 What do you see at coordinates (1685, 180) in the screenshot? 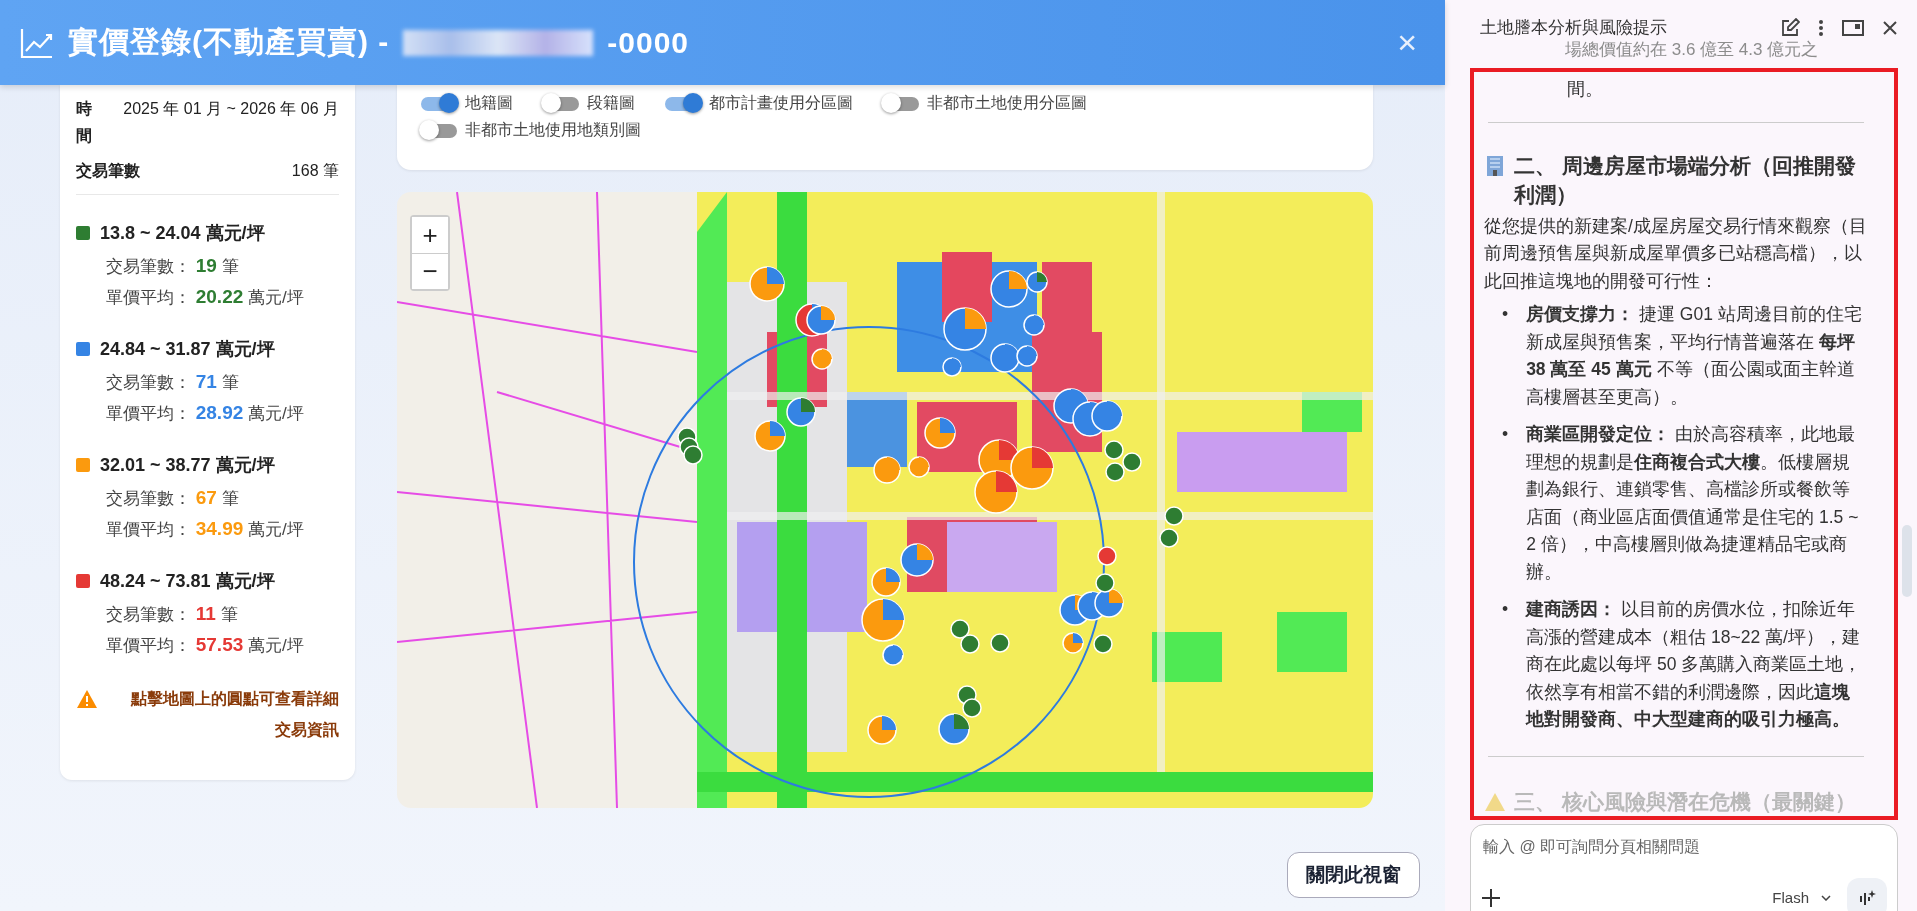
I see `section-heading: 二、 周邊房屋市場端分析（回推開發利潤）` at bounding box center [1685, 180].